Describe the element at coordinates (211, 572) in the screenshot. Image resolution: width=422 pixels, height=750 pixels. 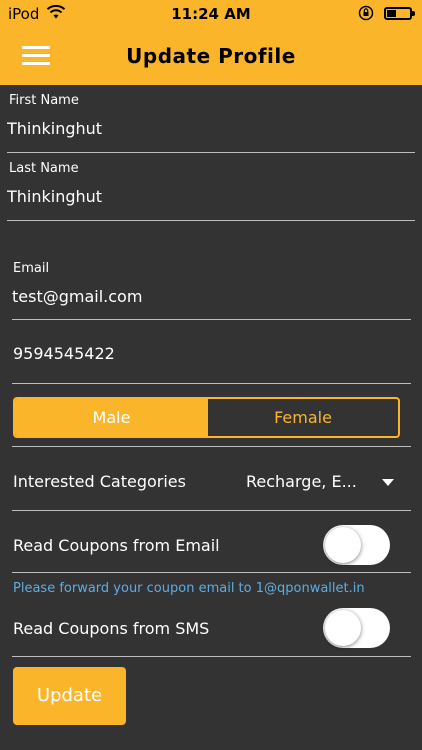
I see `email-coupons-divider` at that location.